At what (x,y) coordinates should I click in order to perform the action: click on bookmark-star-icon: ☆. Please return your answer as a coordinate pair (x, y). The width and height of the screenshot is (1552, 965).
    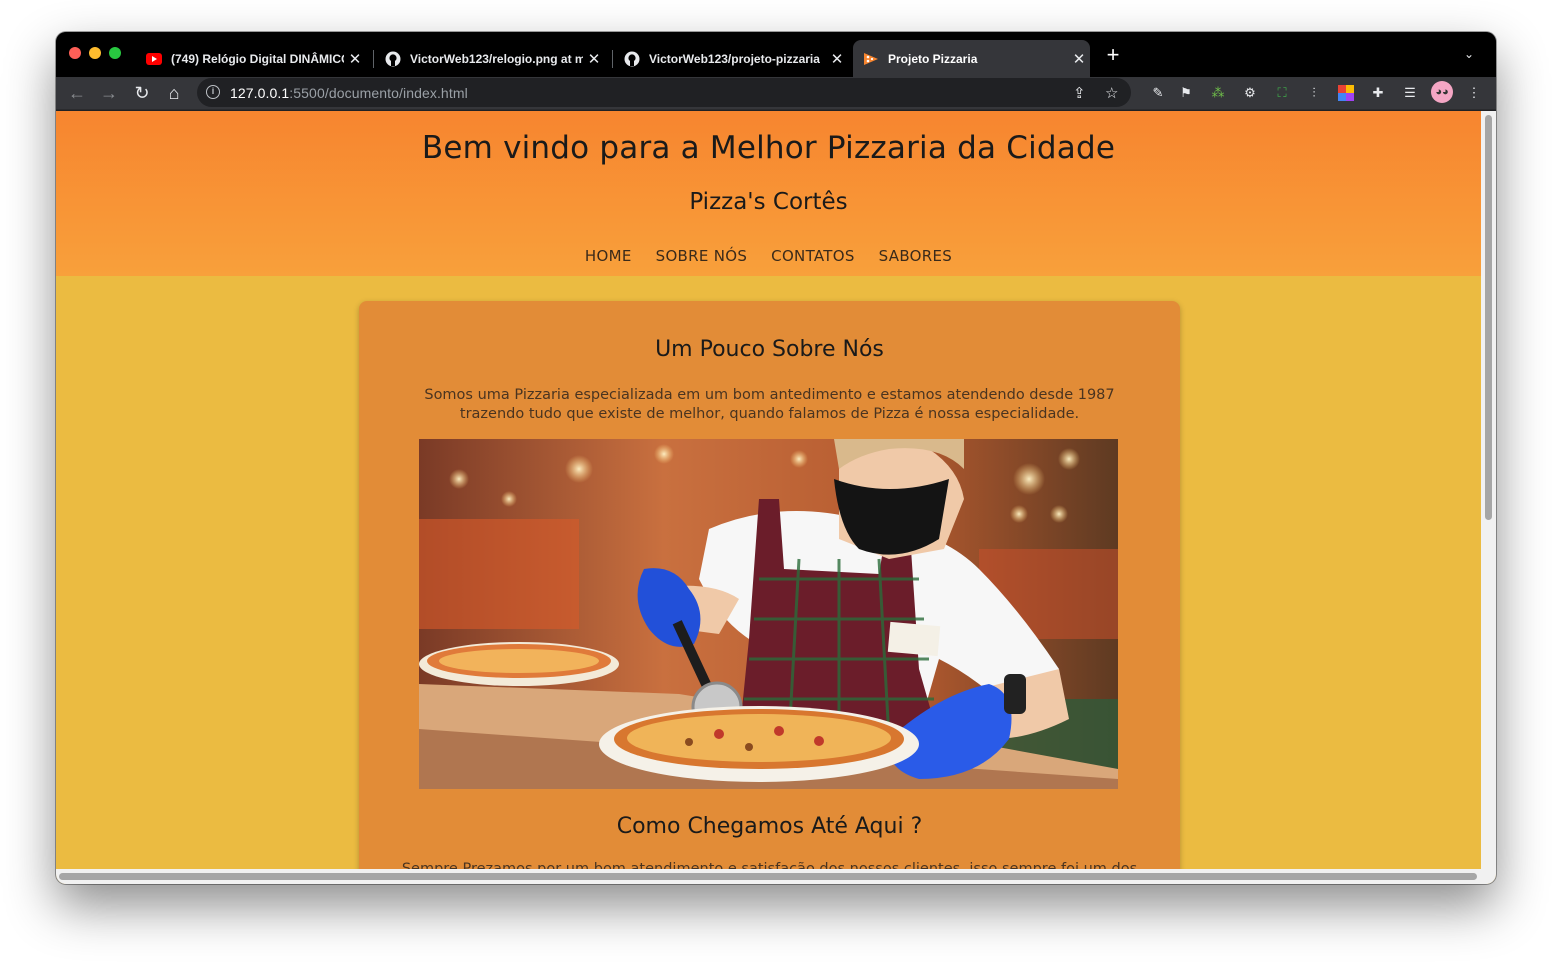
    Looking at the image, I should click on (1111, 93).